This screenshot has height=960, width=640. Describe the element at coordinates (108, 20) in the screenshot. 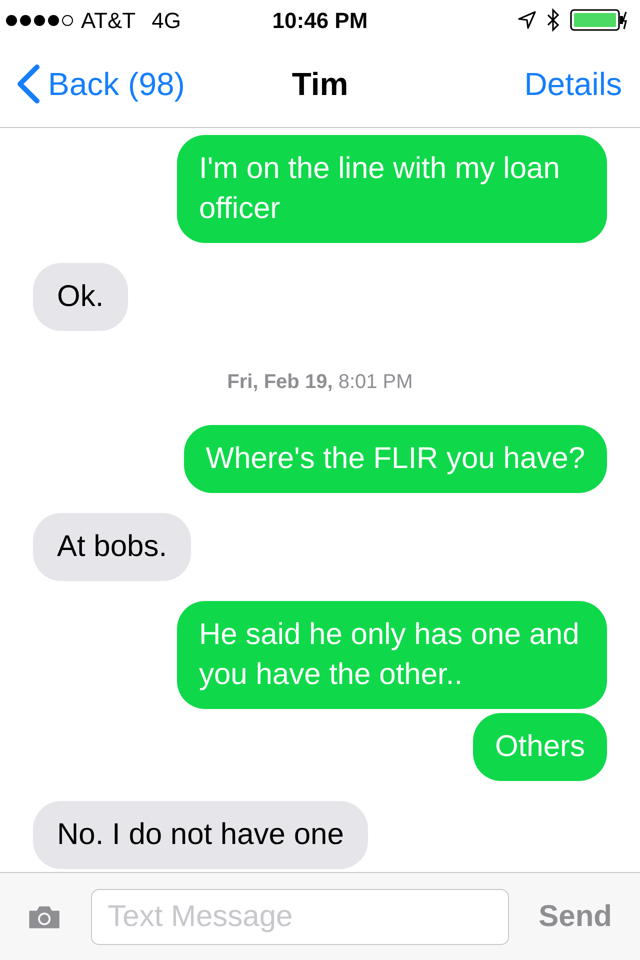

I see `carrier-name: AT&T` at that location.